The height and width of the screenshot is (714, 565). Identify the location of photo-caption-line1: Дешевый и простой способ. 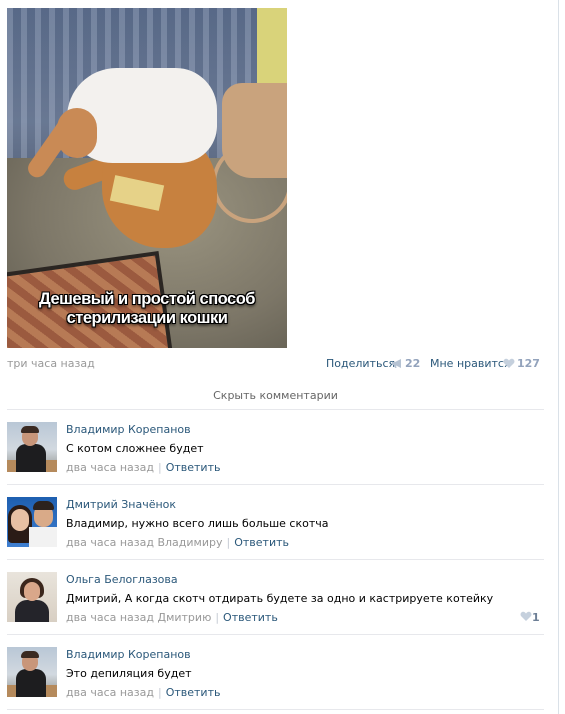
(147, 299).